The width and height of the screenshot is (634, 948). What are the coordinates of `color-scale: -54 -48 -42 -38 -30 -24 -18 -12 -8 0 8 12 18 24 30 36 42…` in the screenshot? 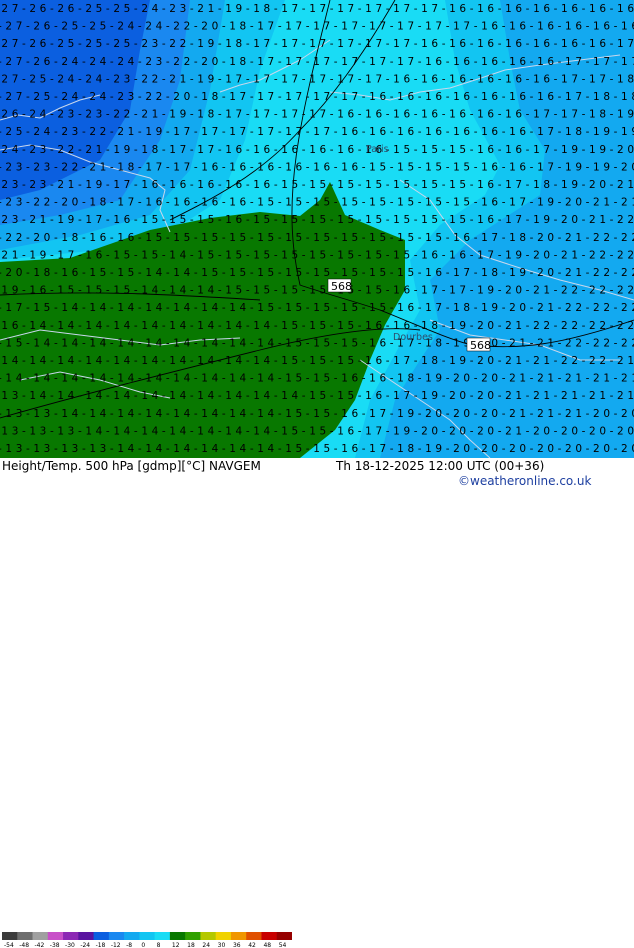 It's located at (147, 940).